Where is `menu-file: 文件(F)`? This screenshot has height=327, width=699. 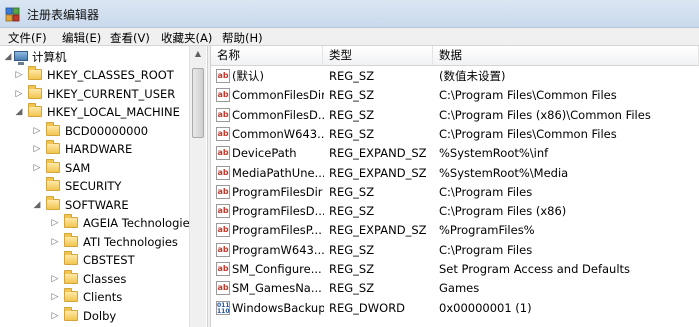
menu-file: 文件(F) is located at coordinates (27, 38).